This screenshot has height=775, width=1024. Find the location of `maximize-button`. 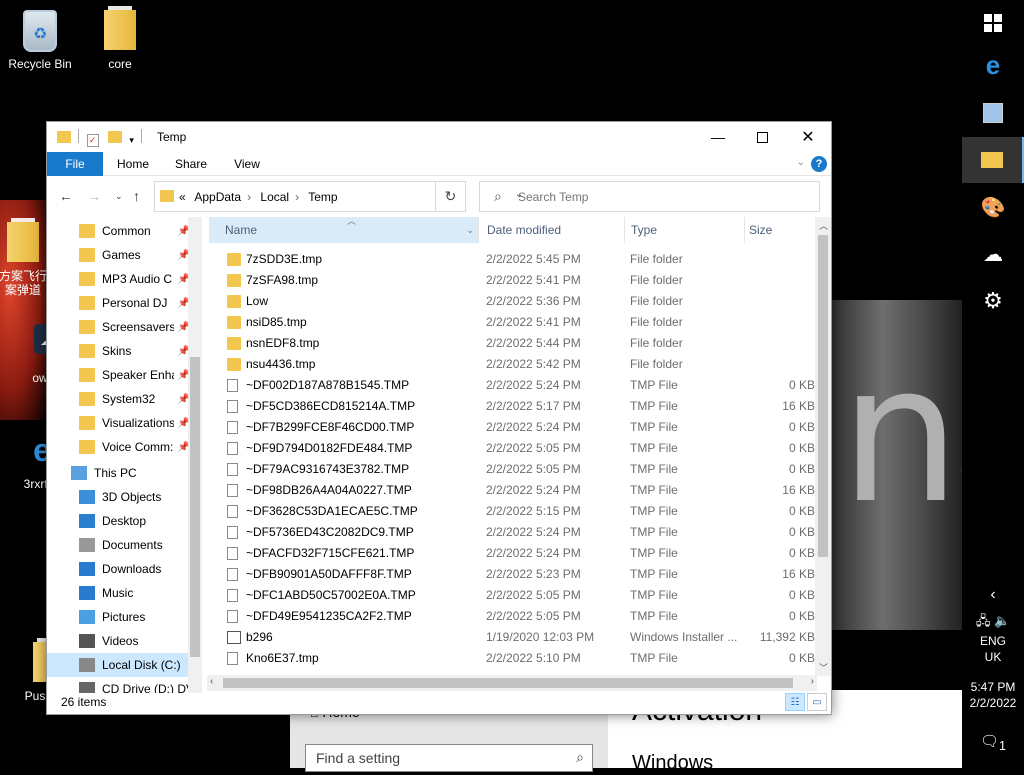

maximize-button is located at coordinates (762, 137).